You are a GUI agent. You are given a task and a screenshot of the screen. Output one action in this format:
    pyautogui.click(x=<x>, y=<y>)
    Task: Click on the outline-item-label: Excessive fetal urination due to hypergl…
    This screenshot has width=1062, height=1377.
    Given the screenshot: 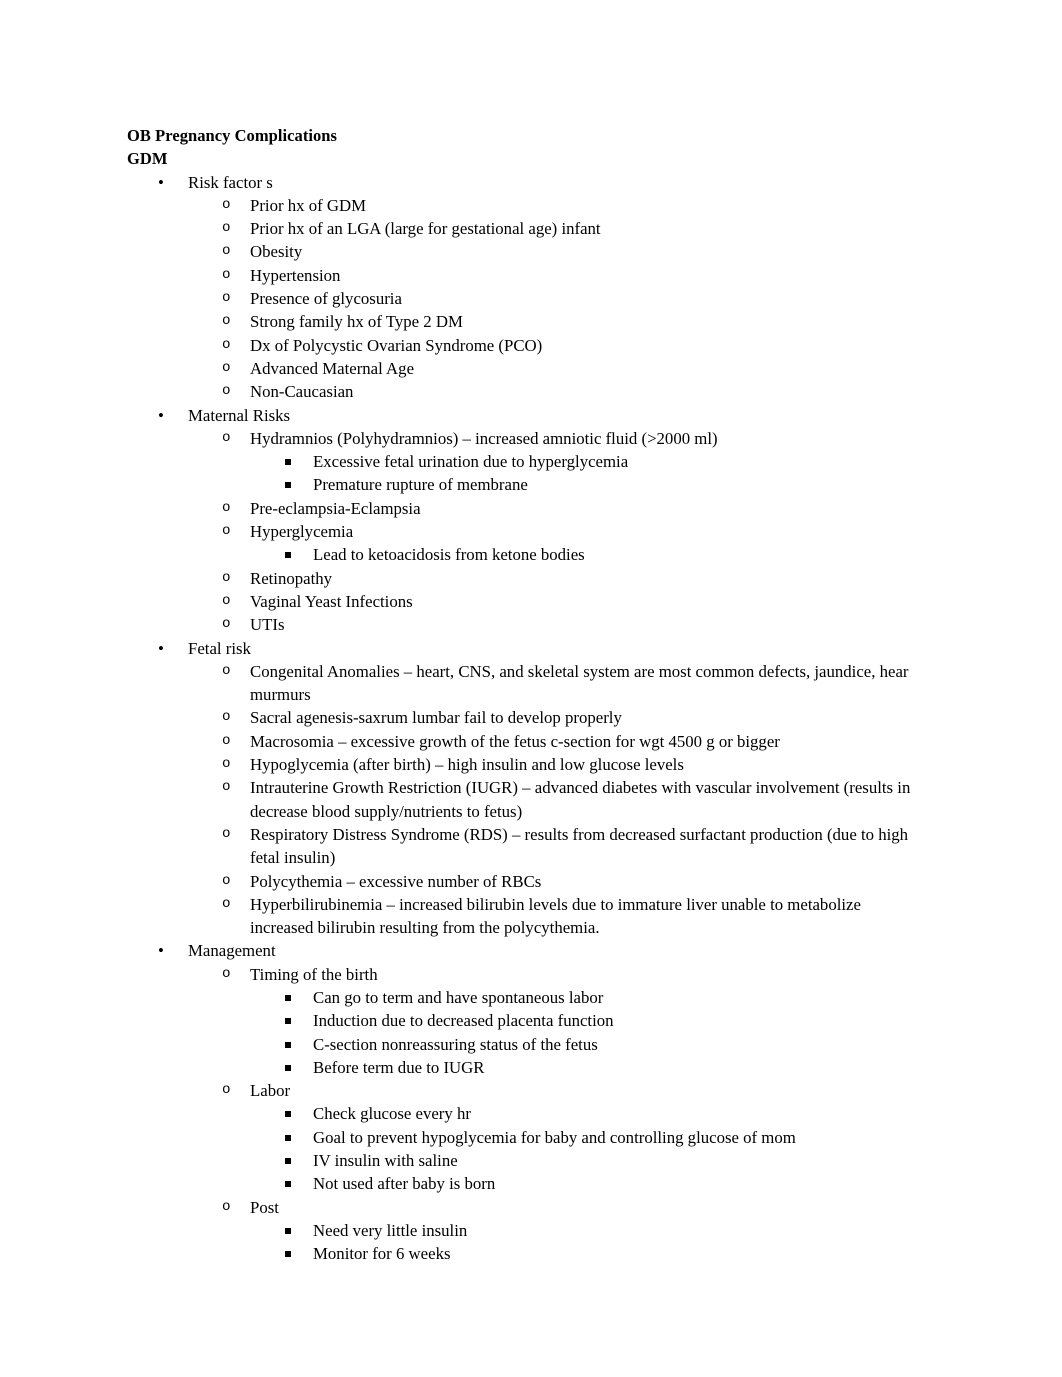 What is the action you would take?
    pyautogui.click(x=471, y=462)
    